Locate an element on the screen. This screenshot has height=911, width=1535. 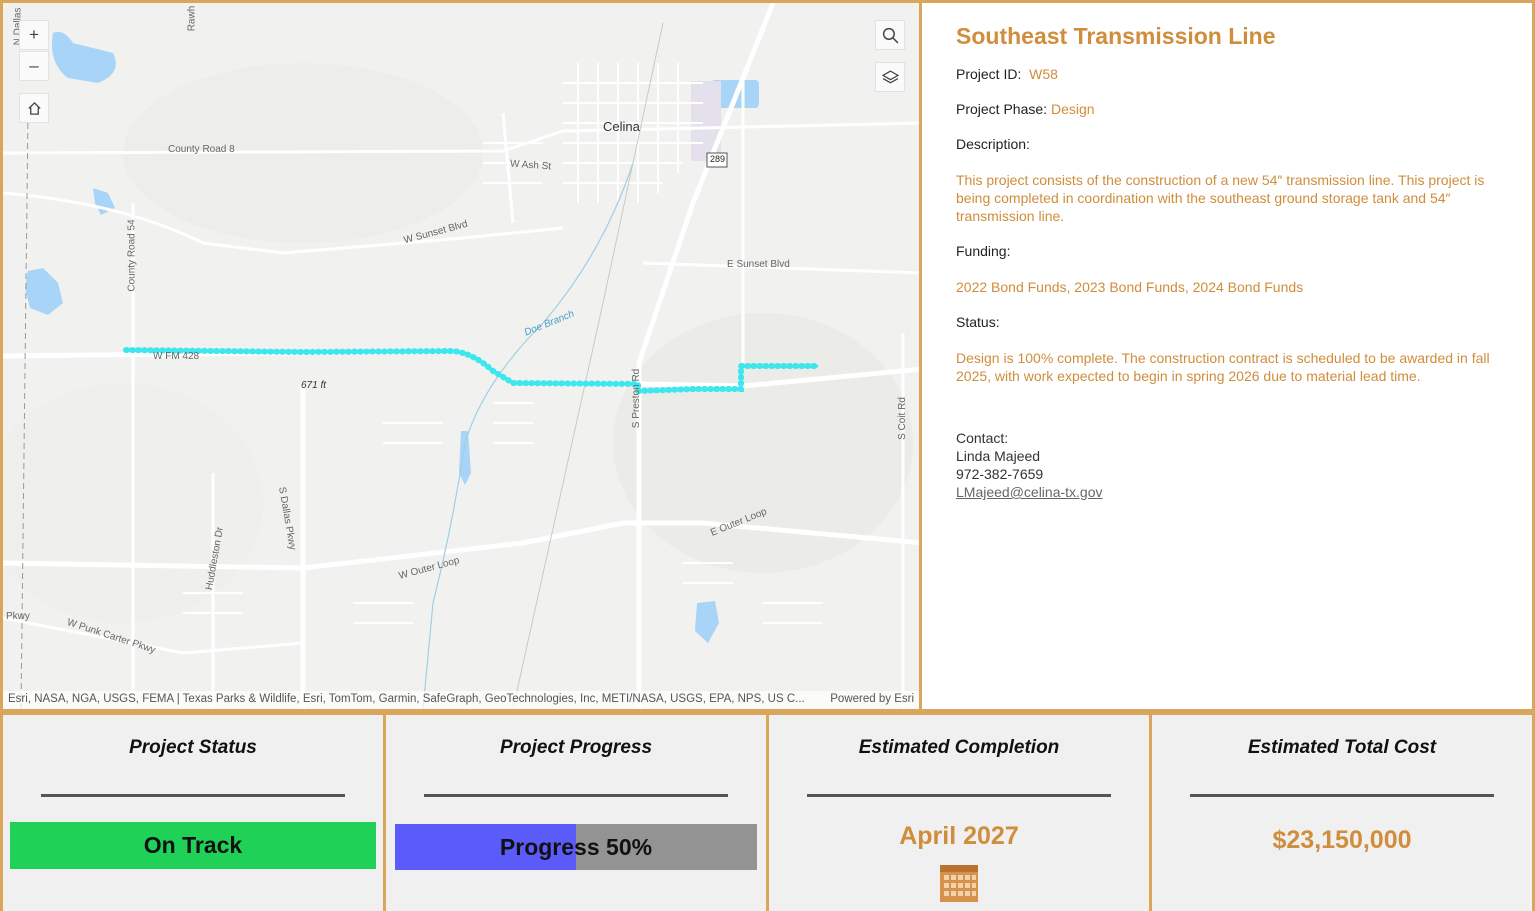
project-phase-value: Design is located at coordinates (1072, 109).